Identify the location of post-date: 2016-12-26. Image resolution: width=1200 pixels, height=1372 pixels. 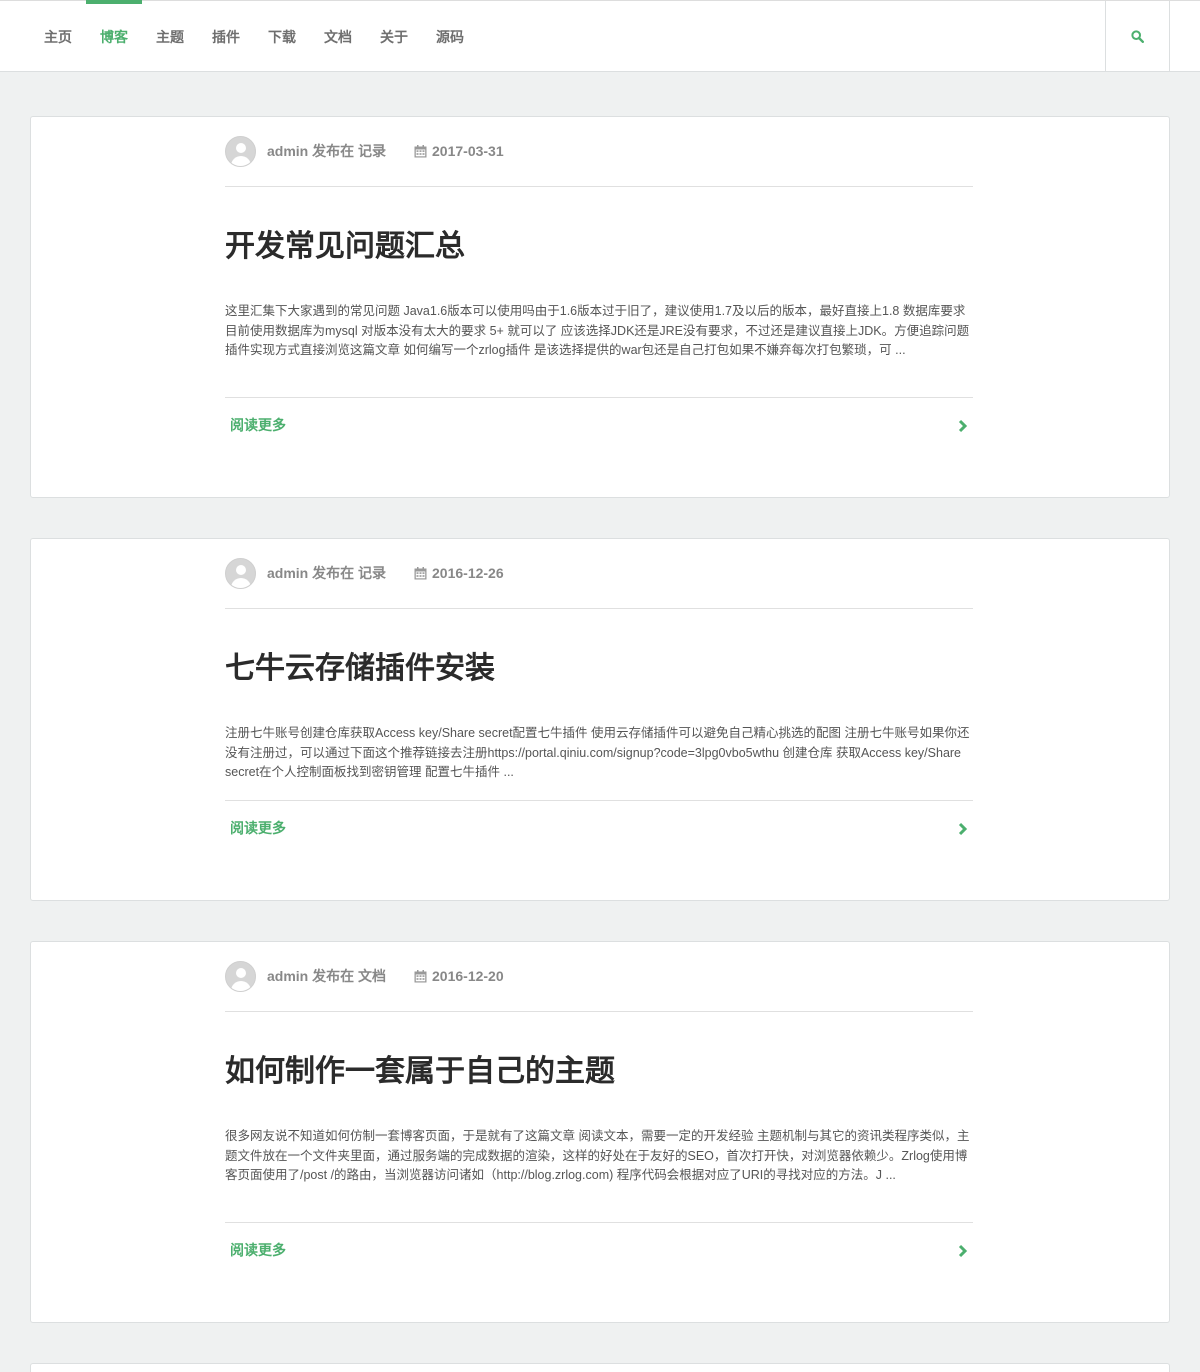
(459, 573).